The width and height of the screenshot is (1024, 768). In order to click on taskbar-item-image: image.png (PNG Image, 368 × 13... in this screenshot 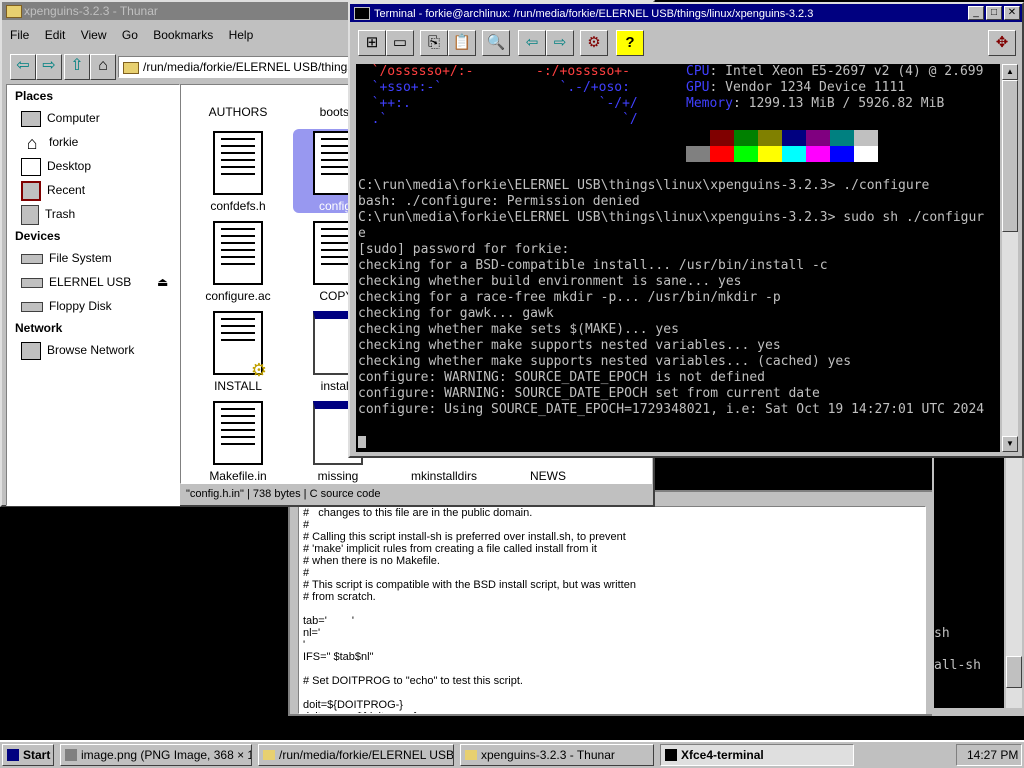, I will do `click(156, 755)`.